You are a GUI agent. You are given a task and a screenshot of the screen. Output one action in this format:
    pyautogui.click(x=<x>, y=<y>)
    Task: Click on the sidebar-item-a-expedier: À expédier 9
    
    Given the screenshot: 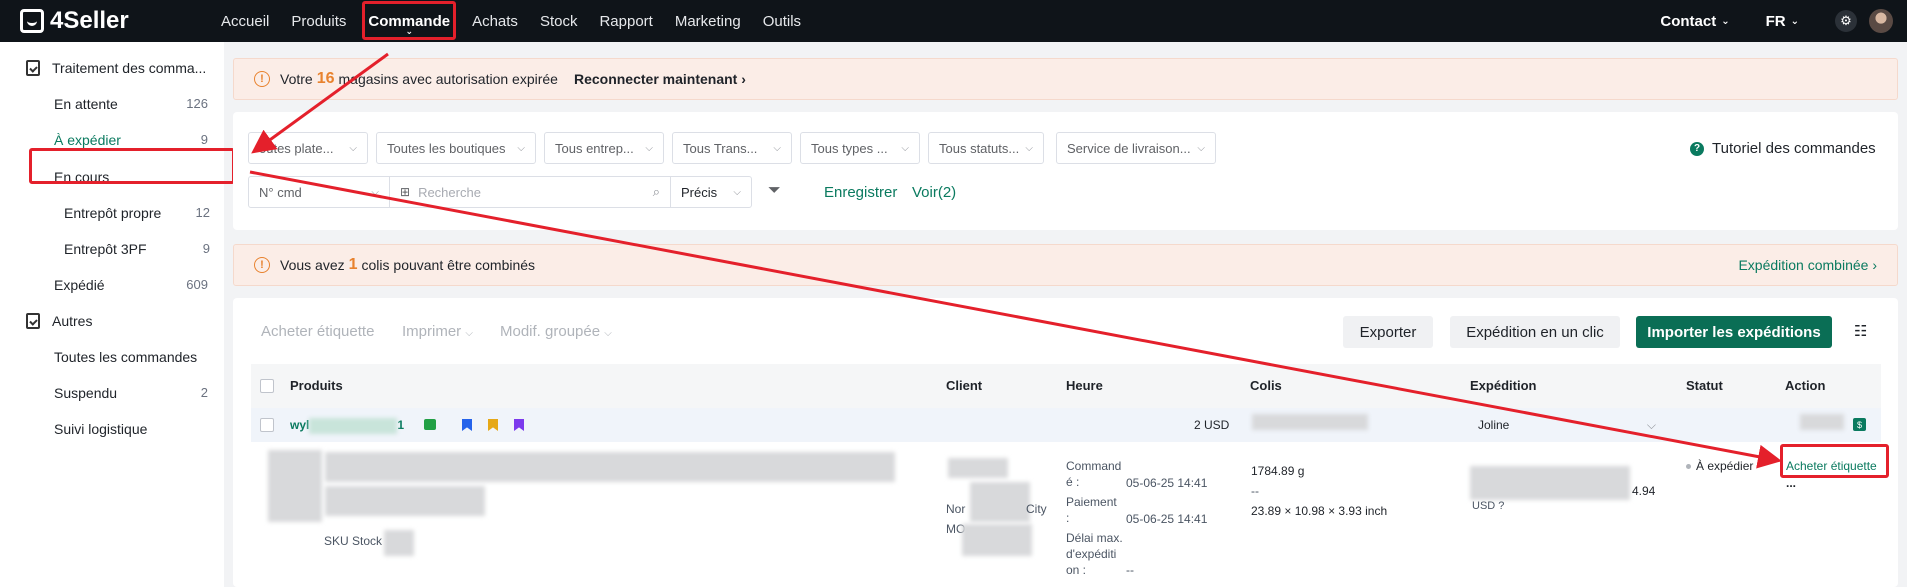 What is the action you would take?
    pyautogui.click(x=131, y=140)
    